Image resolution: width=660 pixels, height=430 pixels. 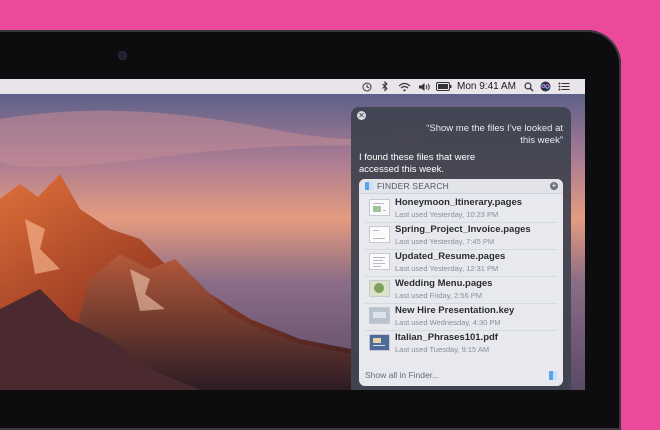 What do you see at coordinates (447, 268) in the screenshot?
I see `file-last-used: Last used Yesterday, 12:31 PM` at bounding box center [447, 268].